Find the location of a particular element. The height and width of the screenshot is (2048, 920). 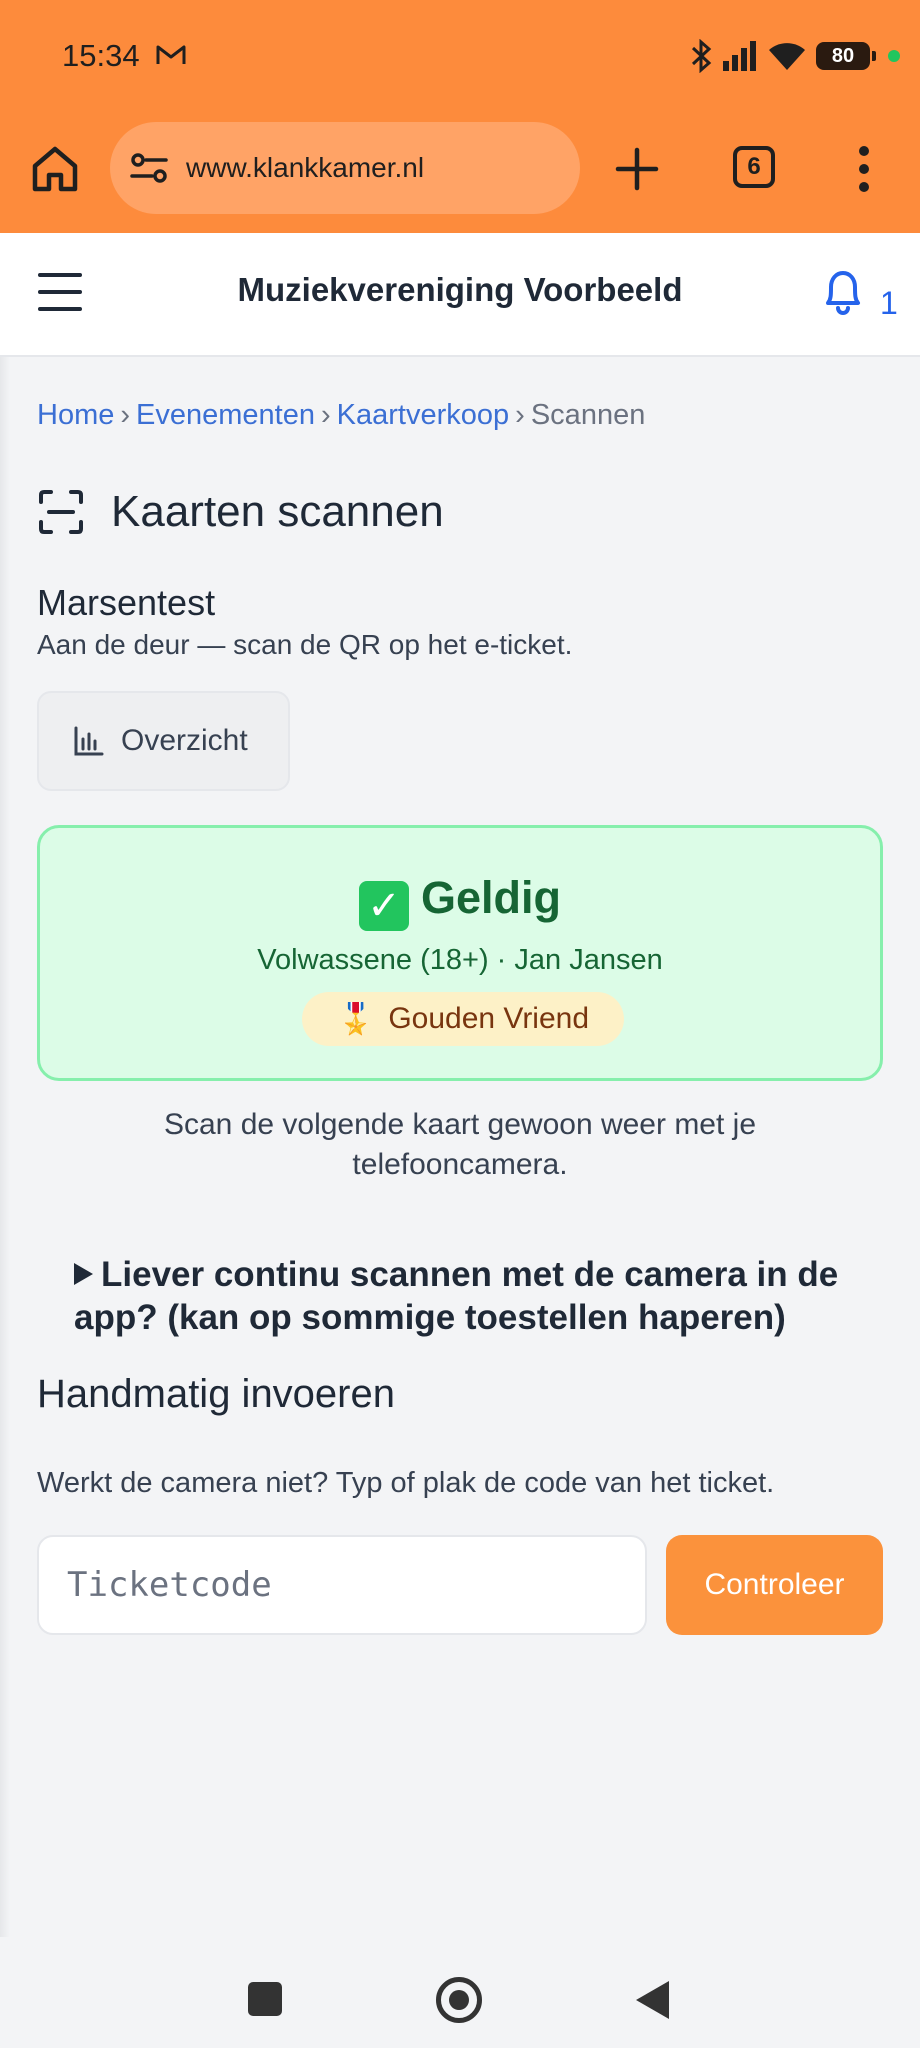

wifi-icon is located at coordinates (787, 56).